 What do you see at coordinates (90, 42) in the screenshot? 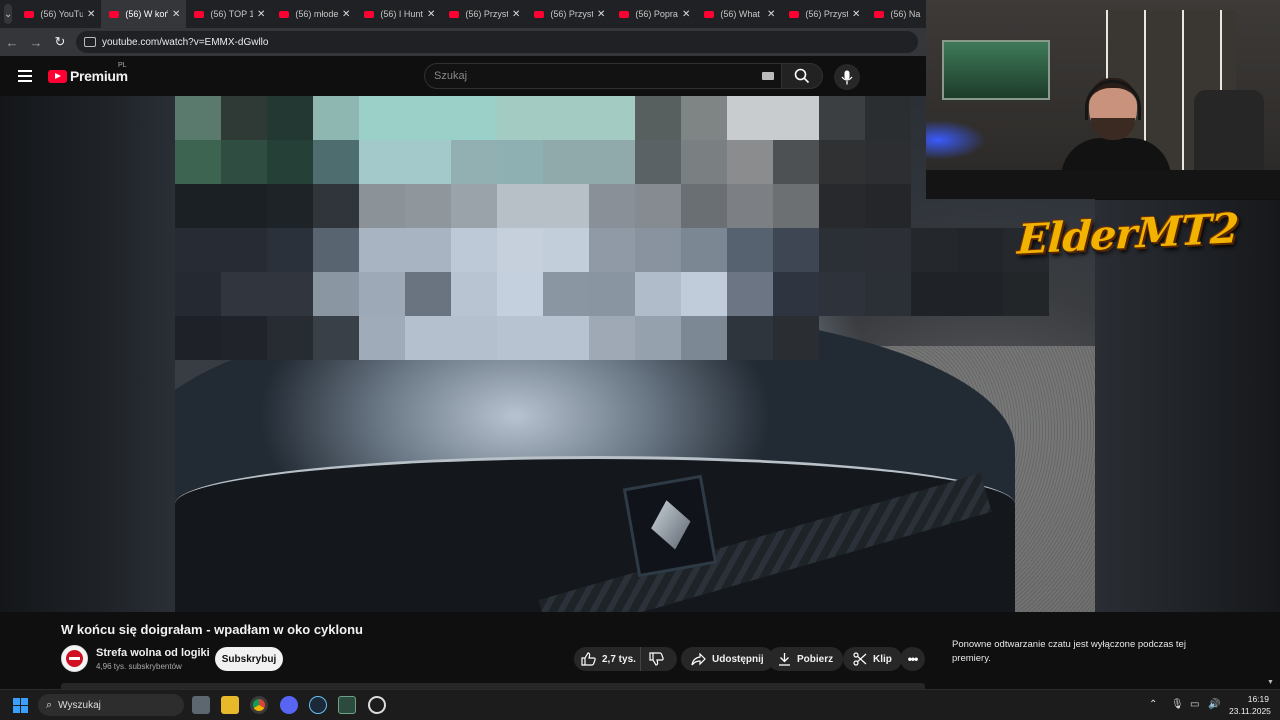
I see `site-info-icon` at bounding box center [90, 42].